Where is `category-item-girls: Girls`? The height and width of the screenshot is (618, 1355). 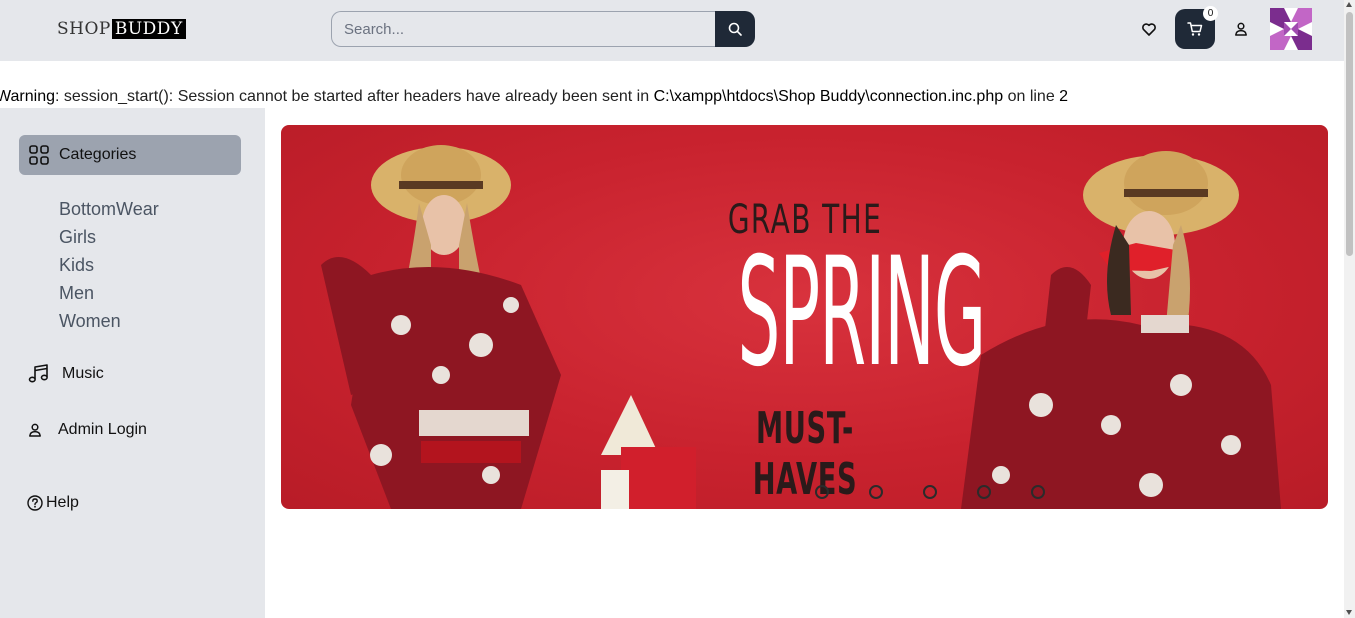 category-item-girls: Girls is located at coordinates (109, 240).